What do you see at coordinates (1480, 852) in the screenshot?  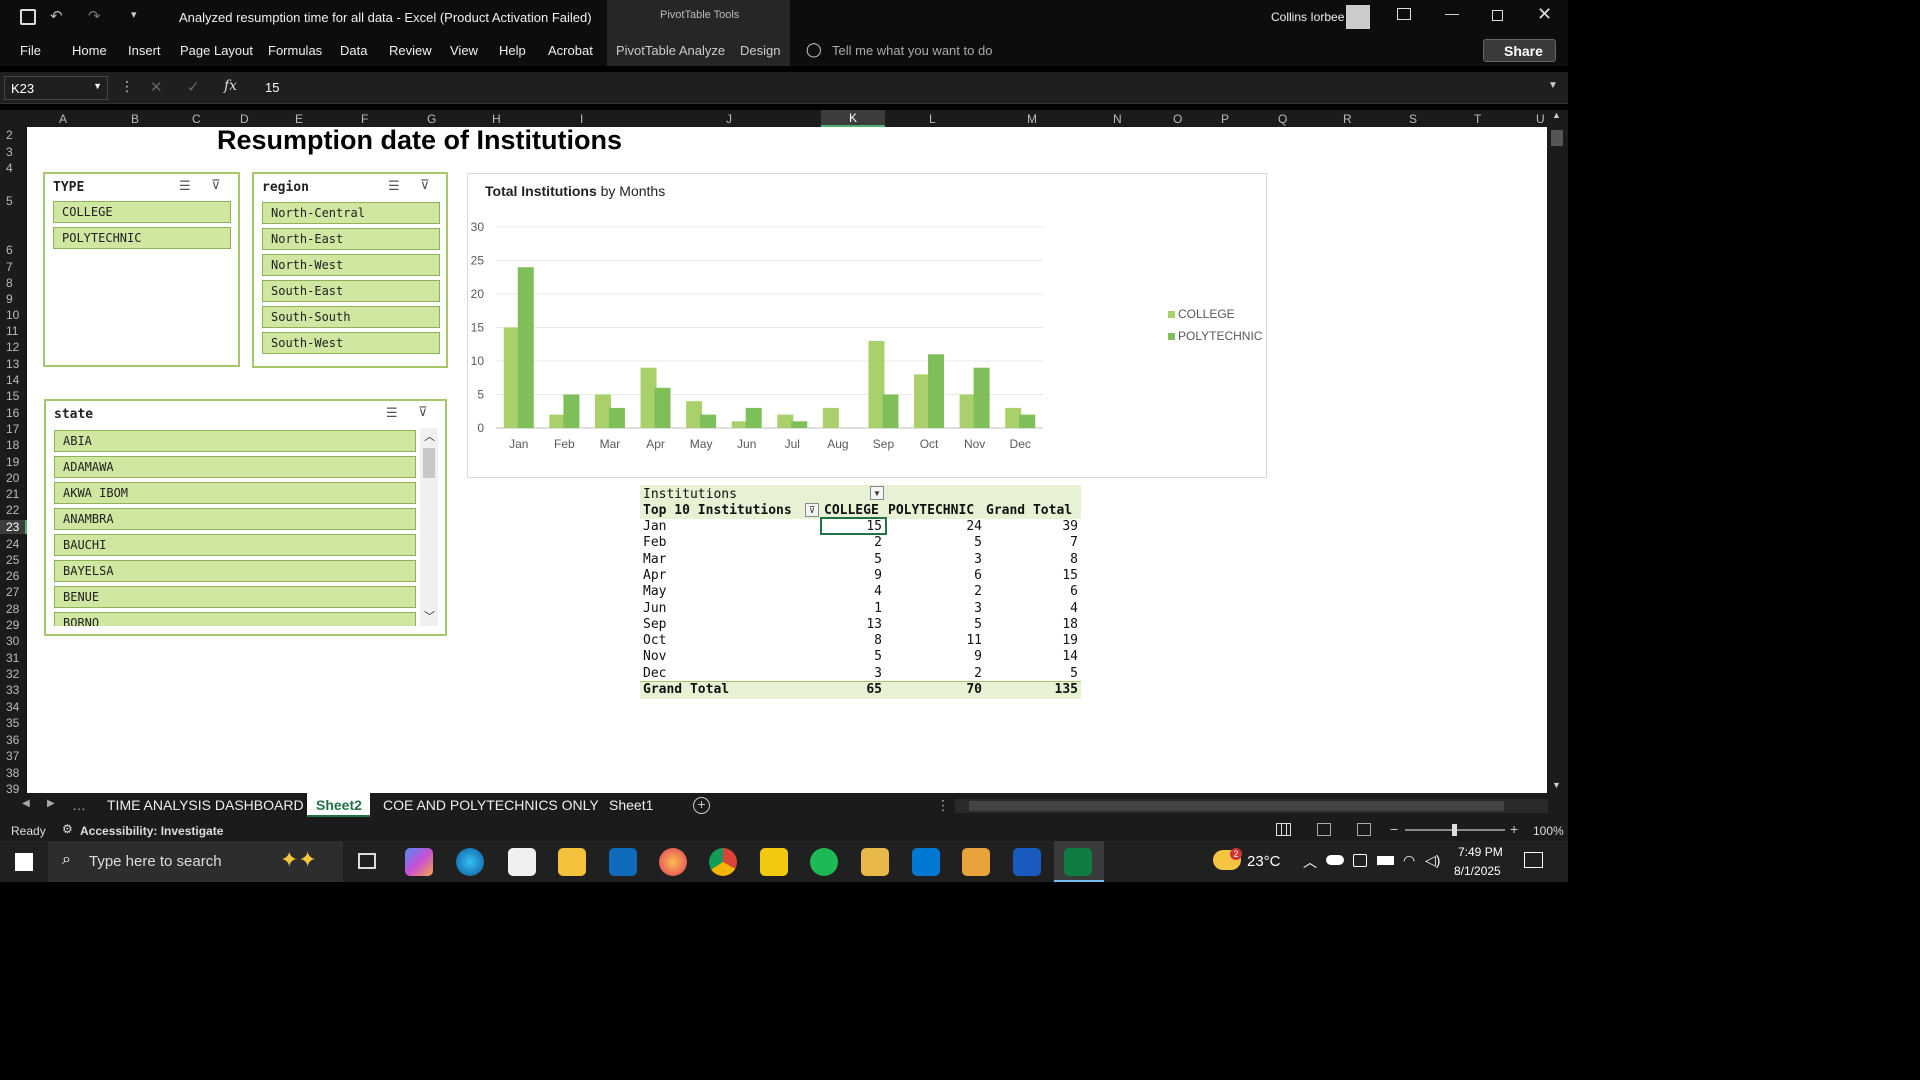 I see `clock-time: 7:49 PM` at bounding box center [1480, 852].